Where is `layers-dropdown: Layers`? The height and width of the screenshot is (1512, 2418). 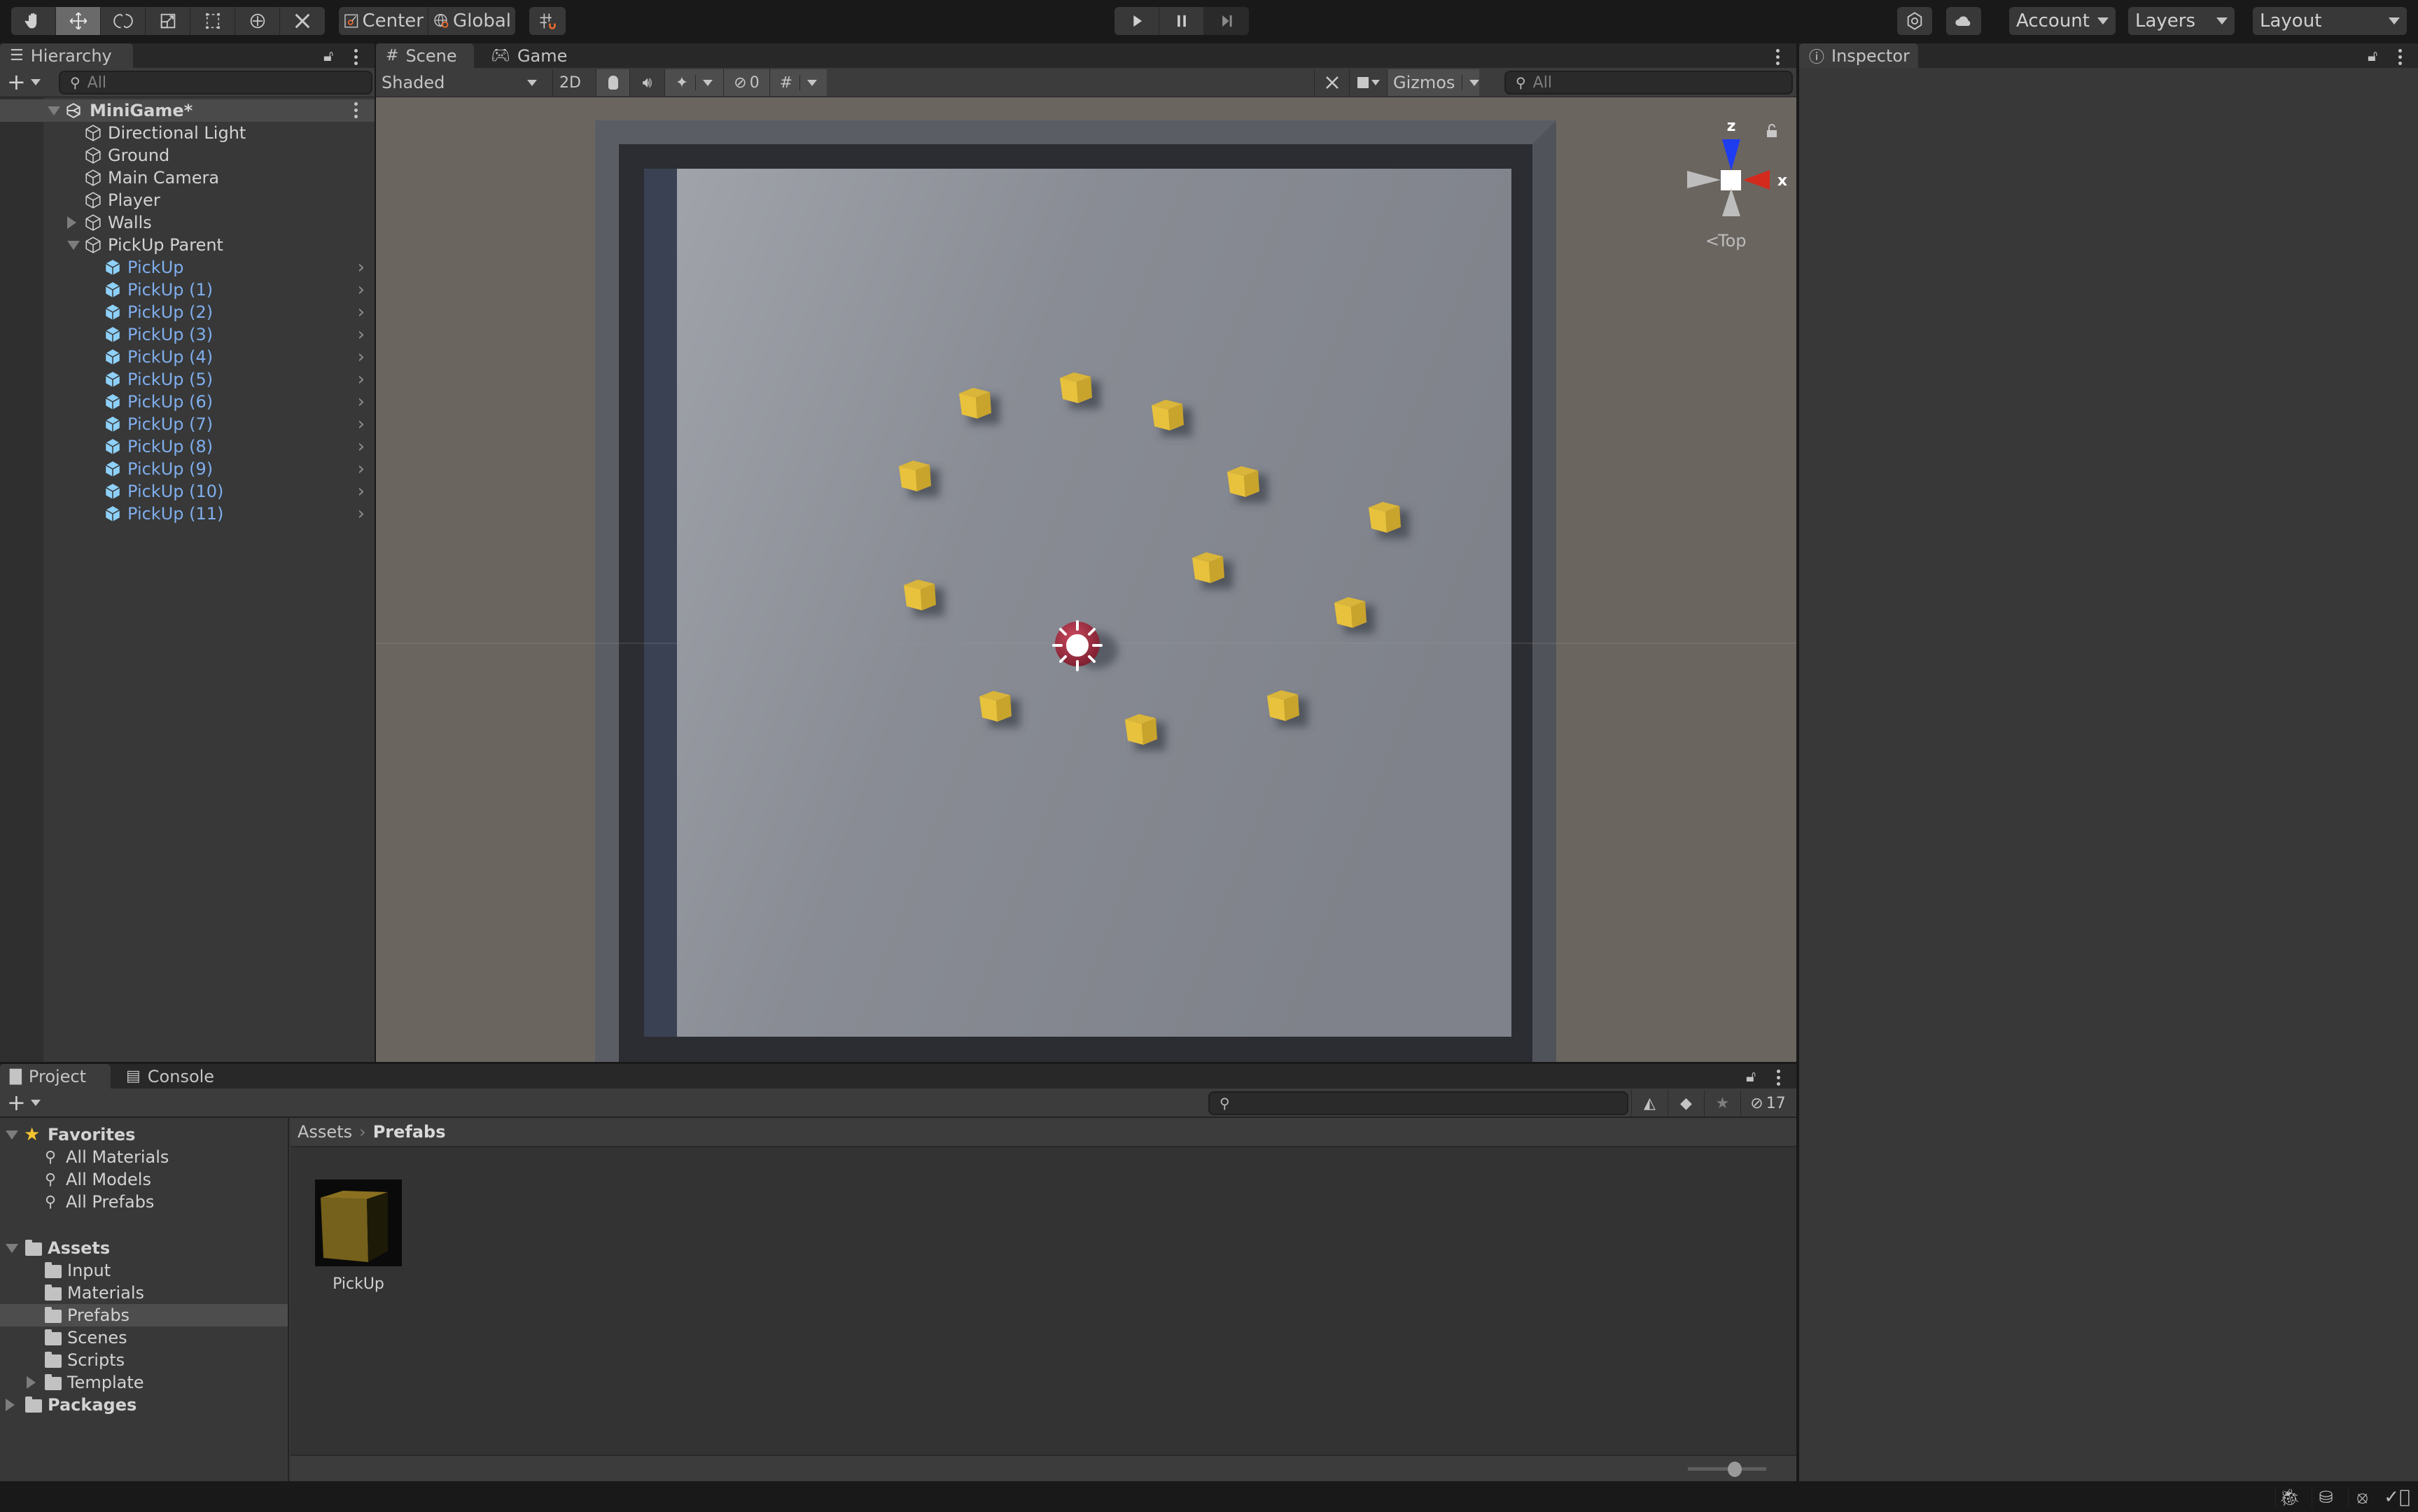
layers-dropdown: Layers is located at coordinates (2181, 21).